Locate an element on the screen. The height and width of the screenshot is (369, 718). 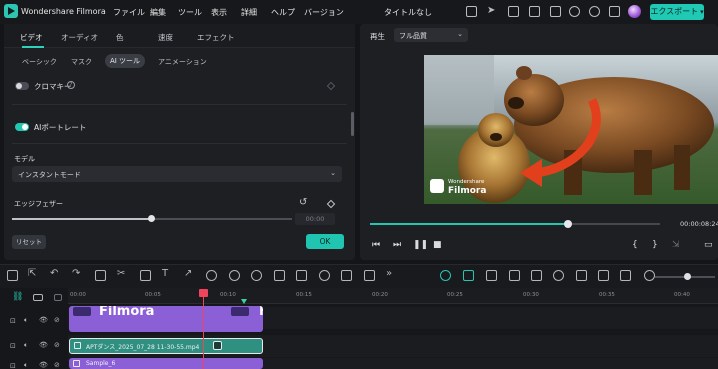
mark-in-icon: { is located at coordinates (635, 245).